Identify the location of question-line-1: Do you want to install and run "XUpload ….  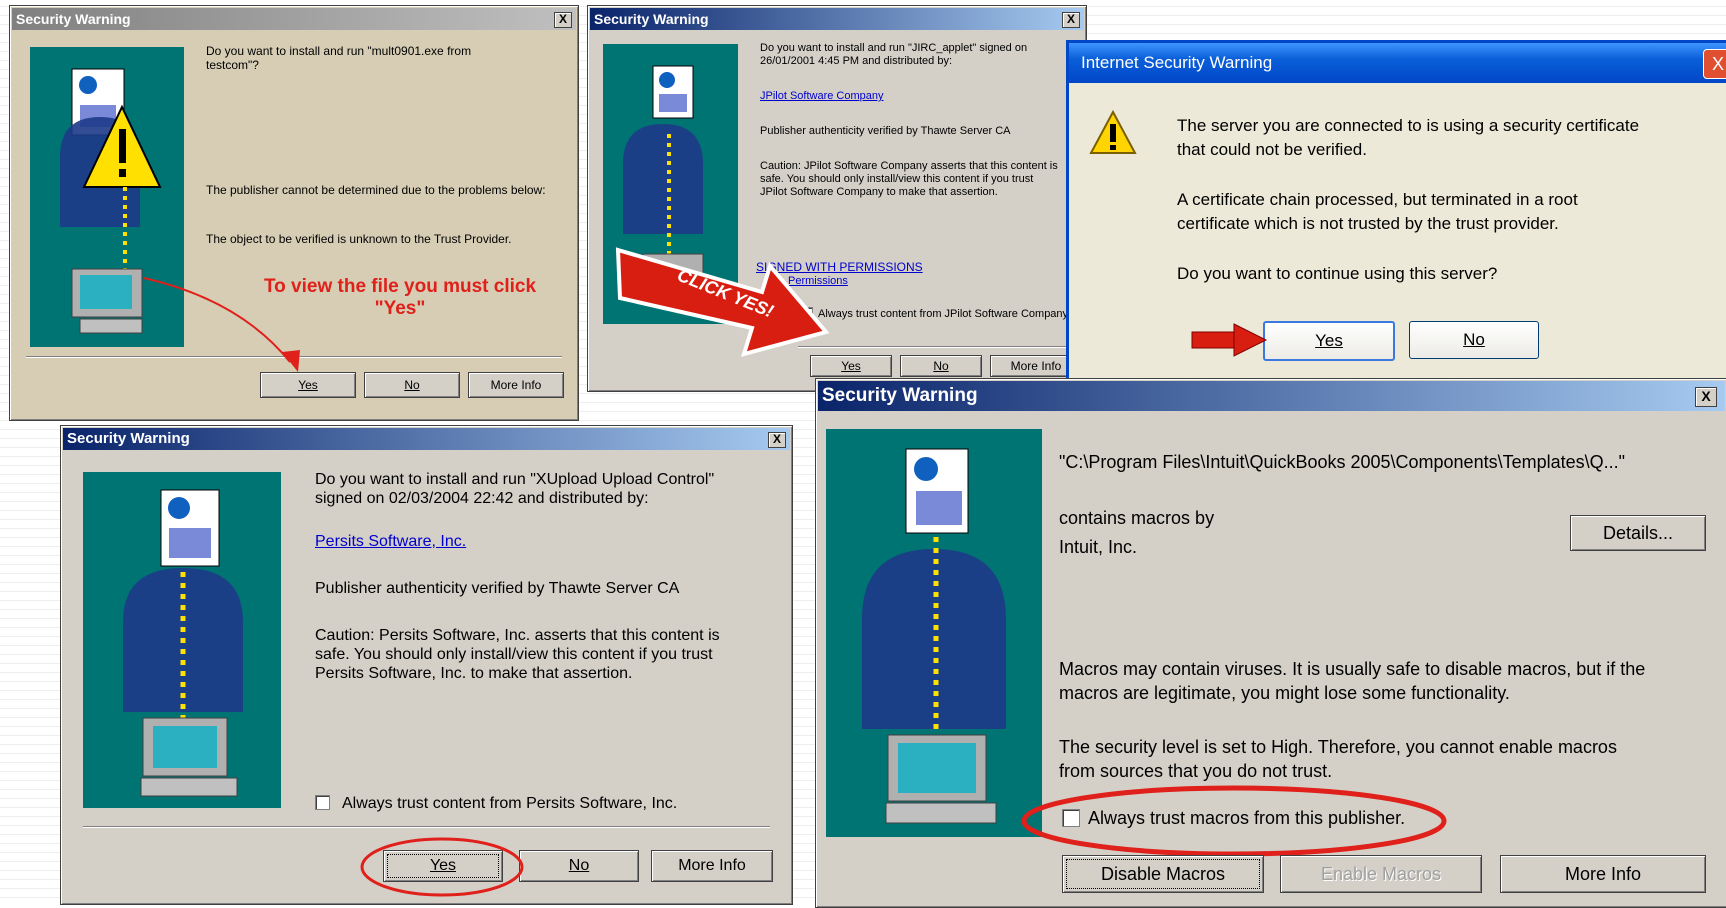
(514, 479).